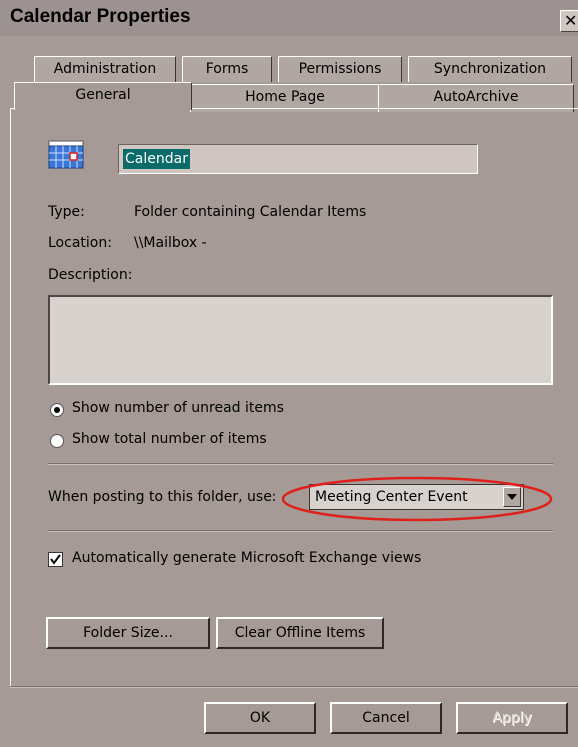  Describe the element at coordinates (169, 439) in the screenshot. I see `show-total-label: Show total number of items` at that location.